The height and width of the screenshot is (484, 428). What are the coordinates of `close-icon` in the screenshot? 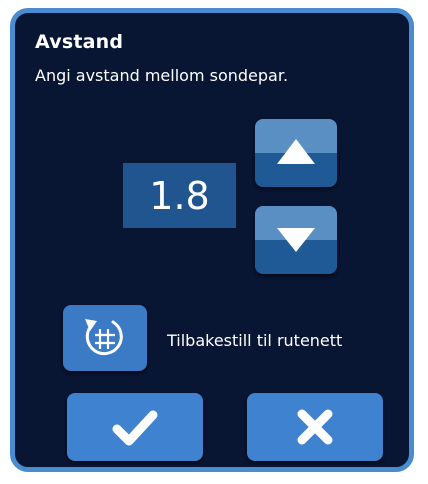 It's located at (315, 427).